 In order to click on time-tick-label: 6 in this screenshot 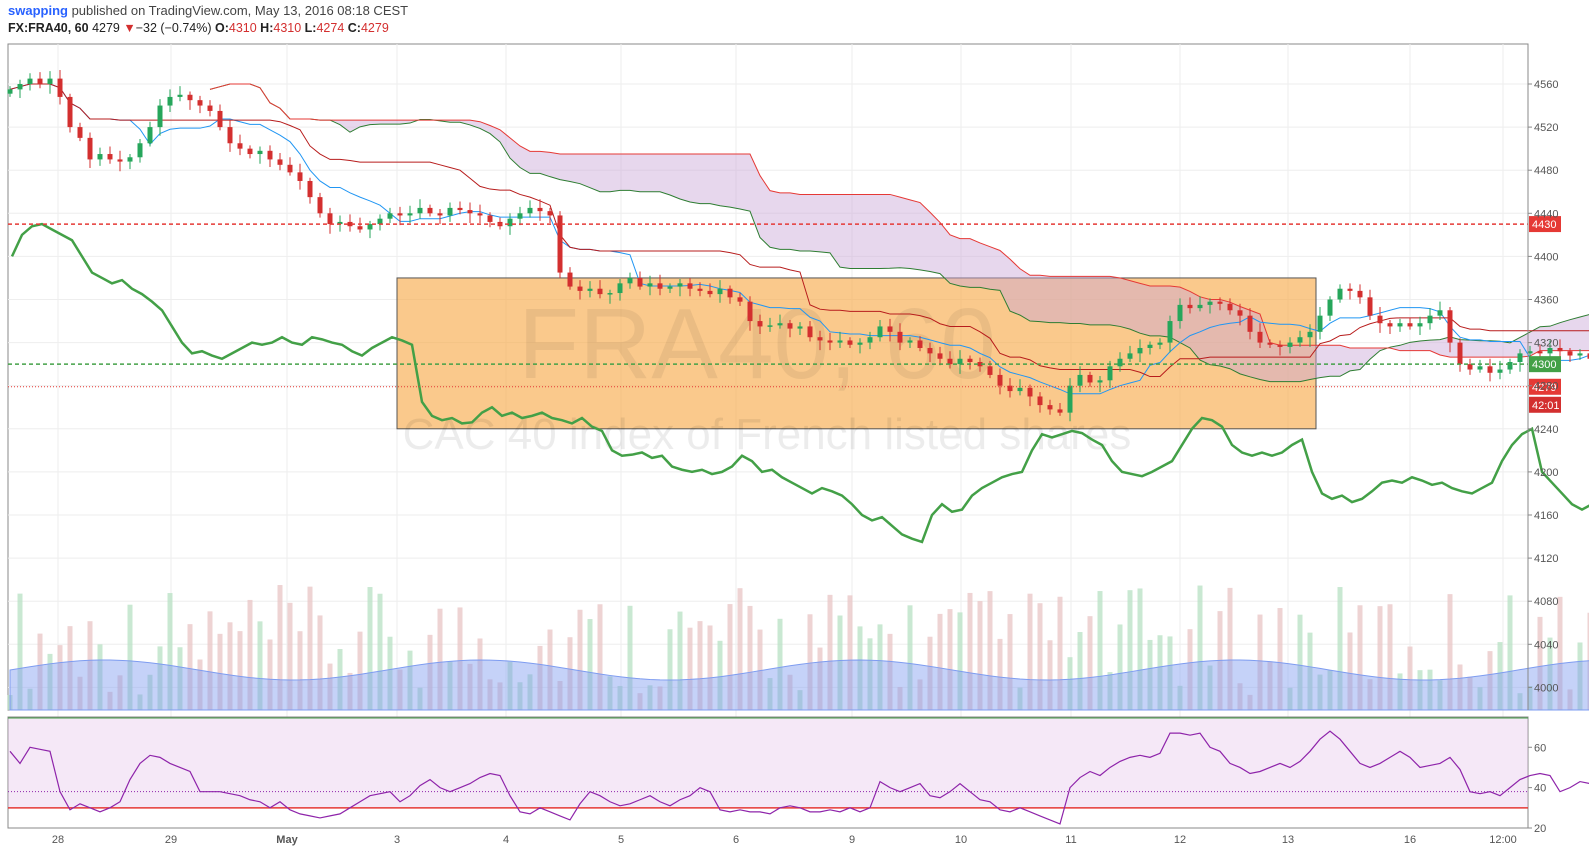, I will do `click(736, 840)`.